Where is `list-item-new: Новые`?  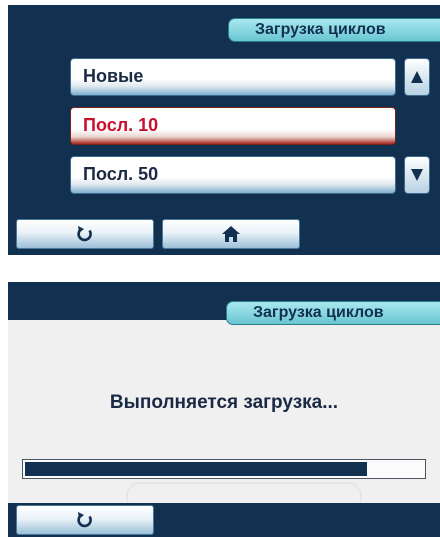 list-item-new: Новые is located at coordinates (233, 77).